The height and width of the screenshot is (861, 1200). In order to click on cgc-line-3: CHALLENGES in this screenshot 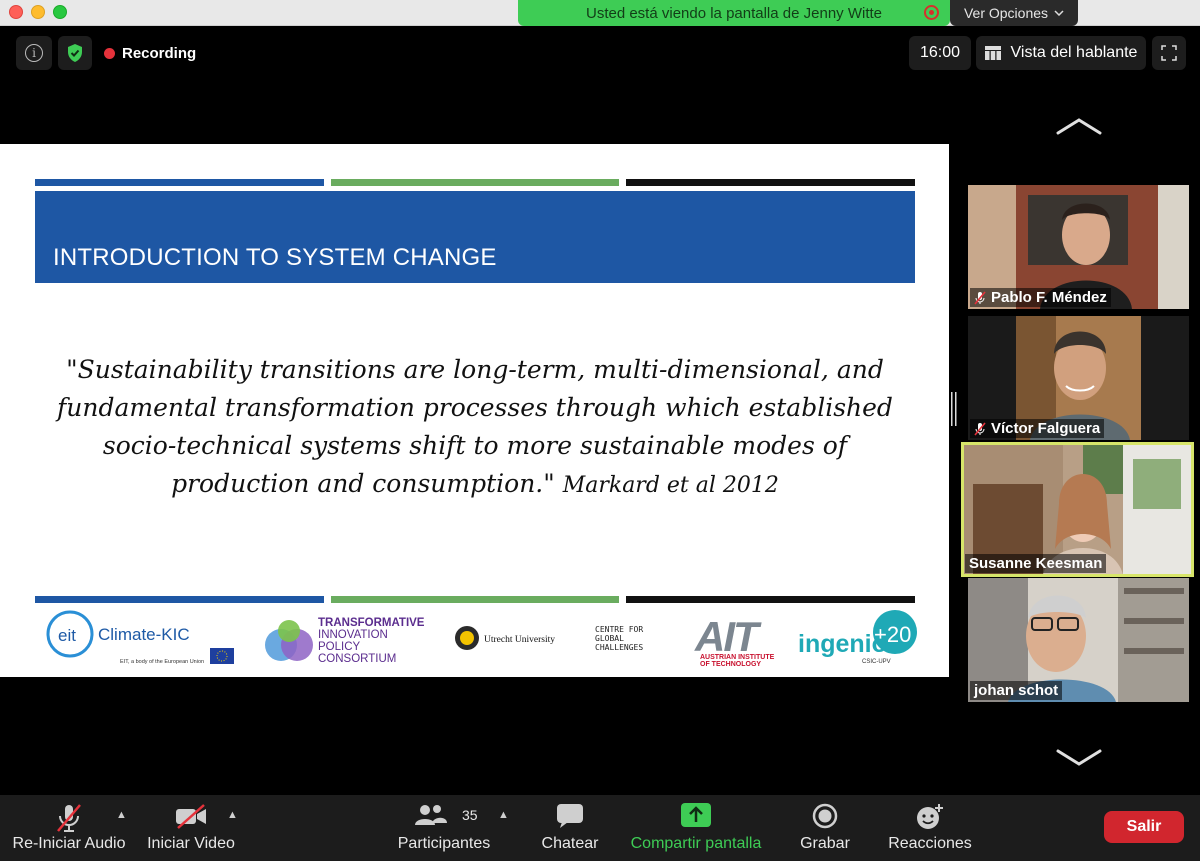, I will do `click(619, 647)`.